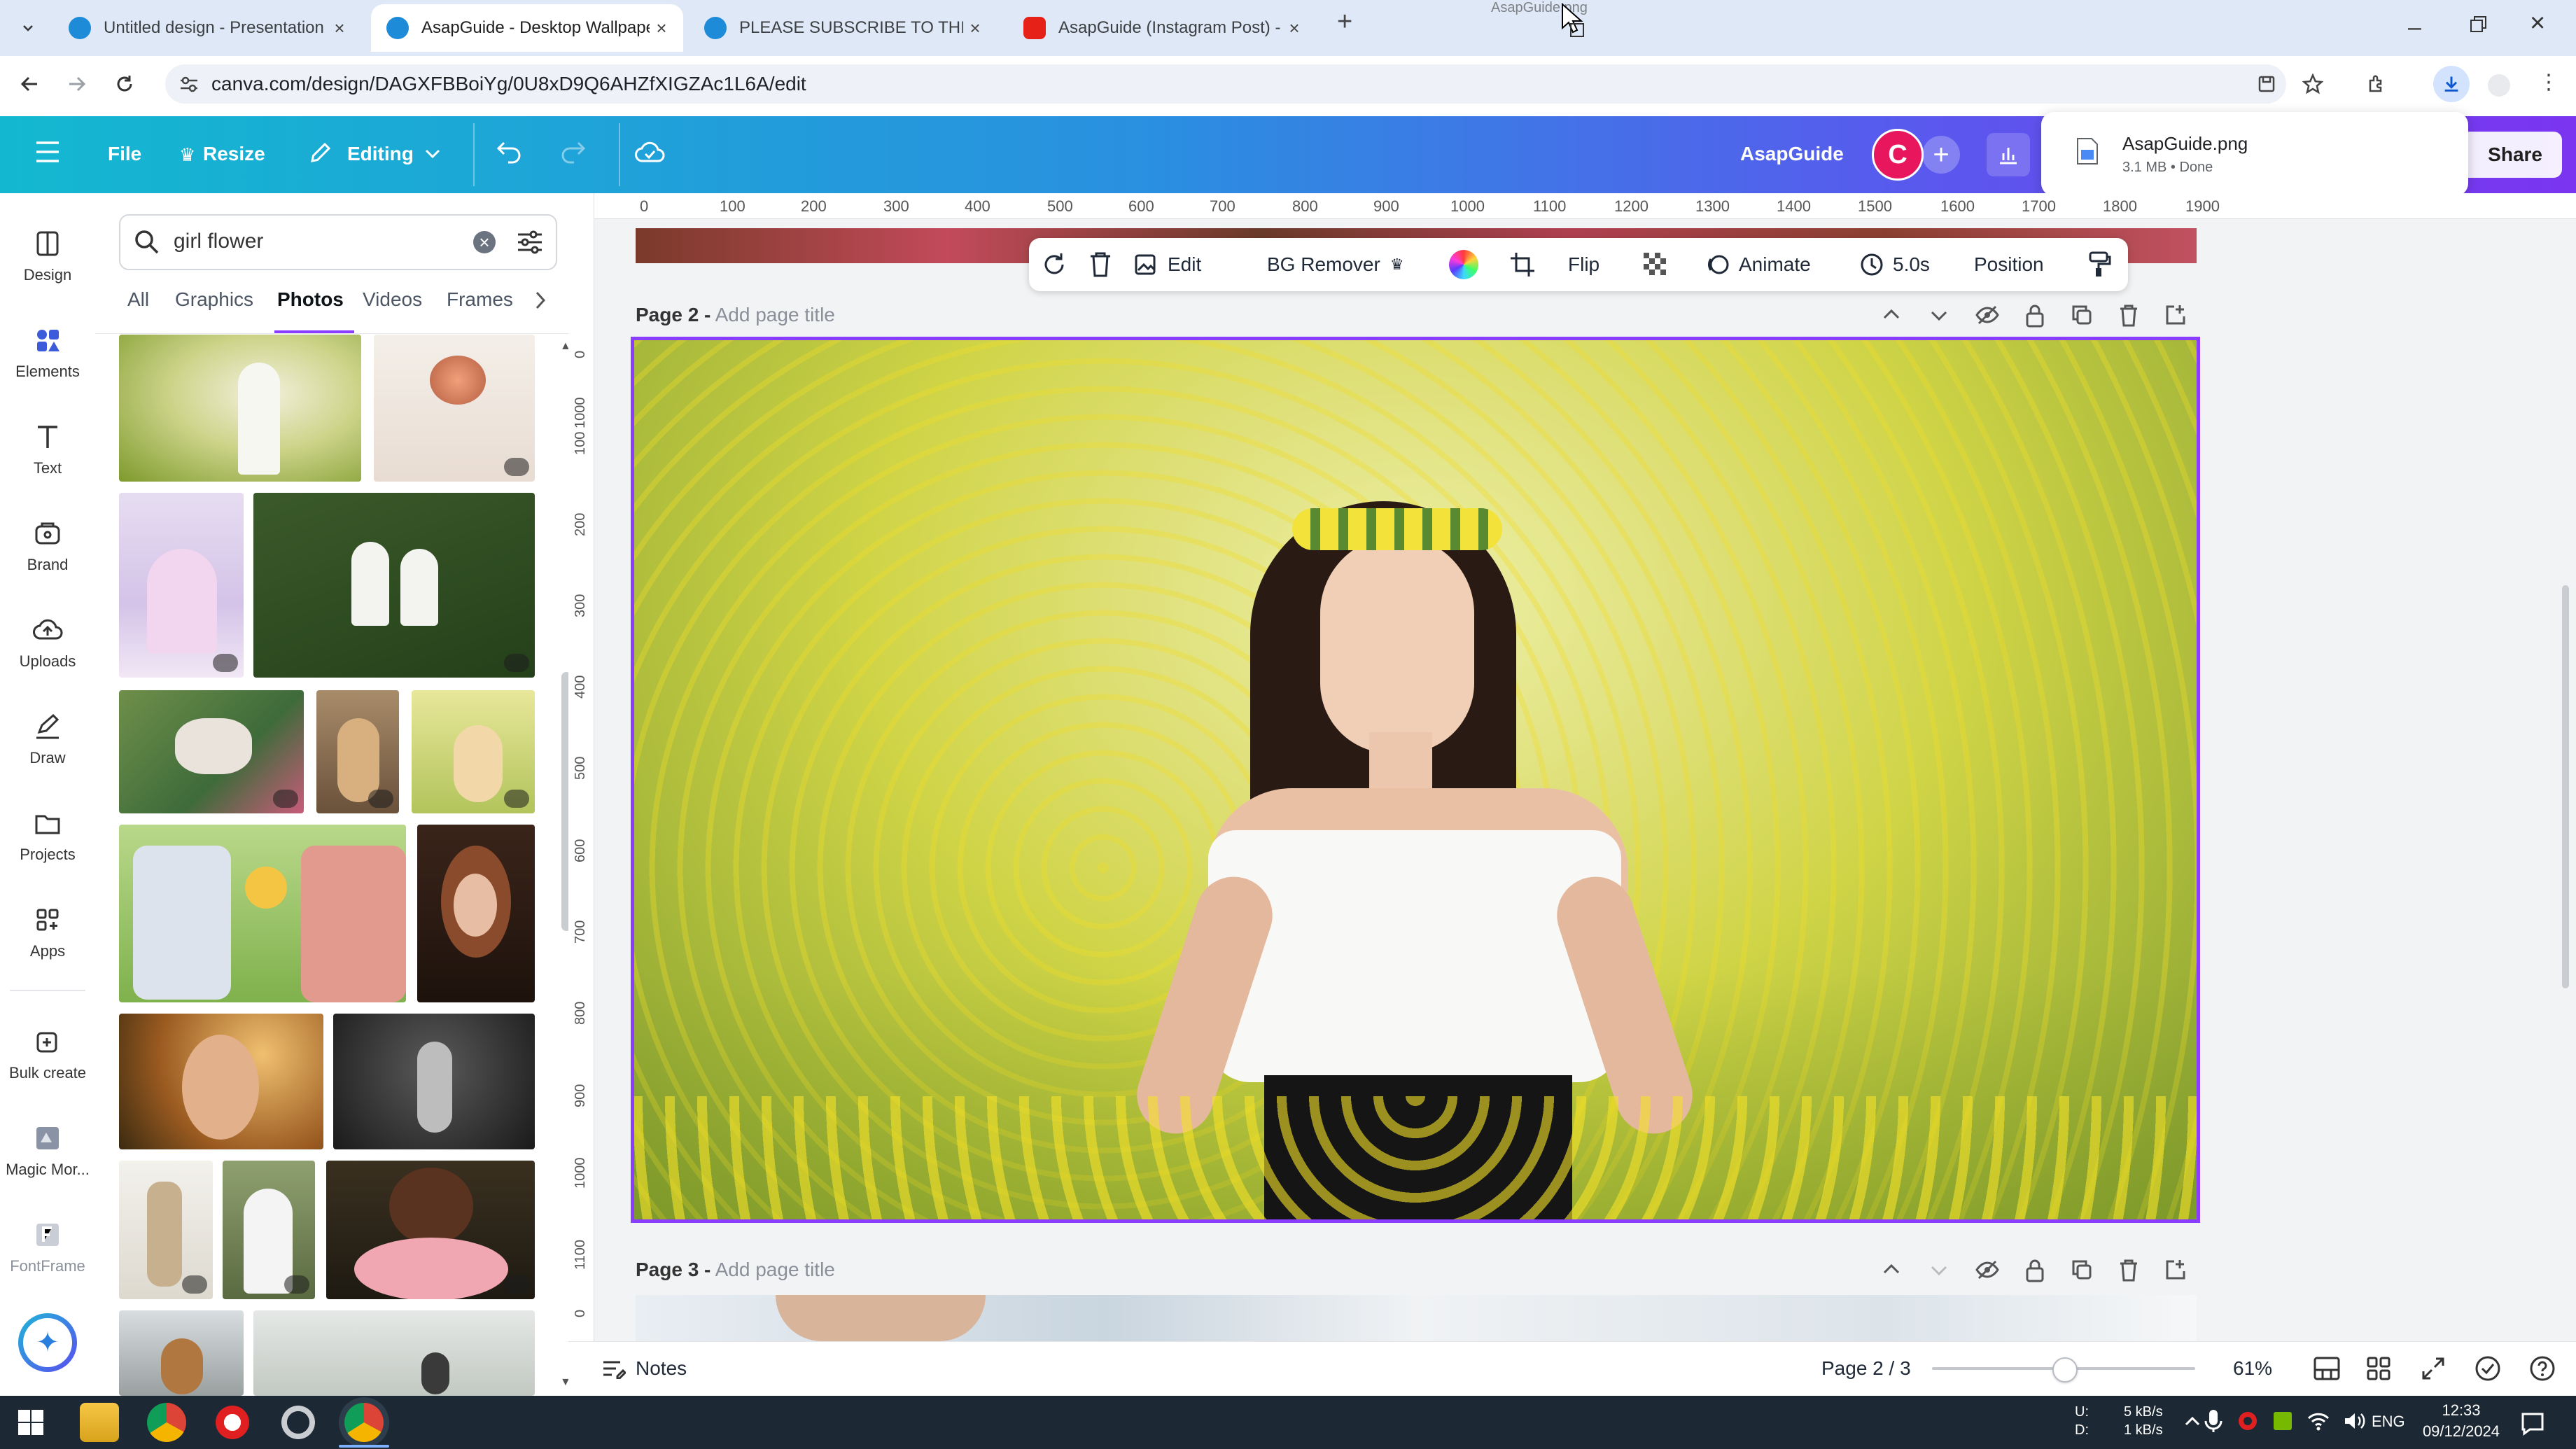 The image size is (2576, 1449). Describe the element at coordinates (47, 841) in the screenshot. I see `rail-item-projects: Projects` at that location.